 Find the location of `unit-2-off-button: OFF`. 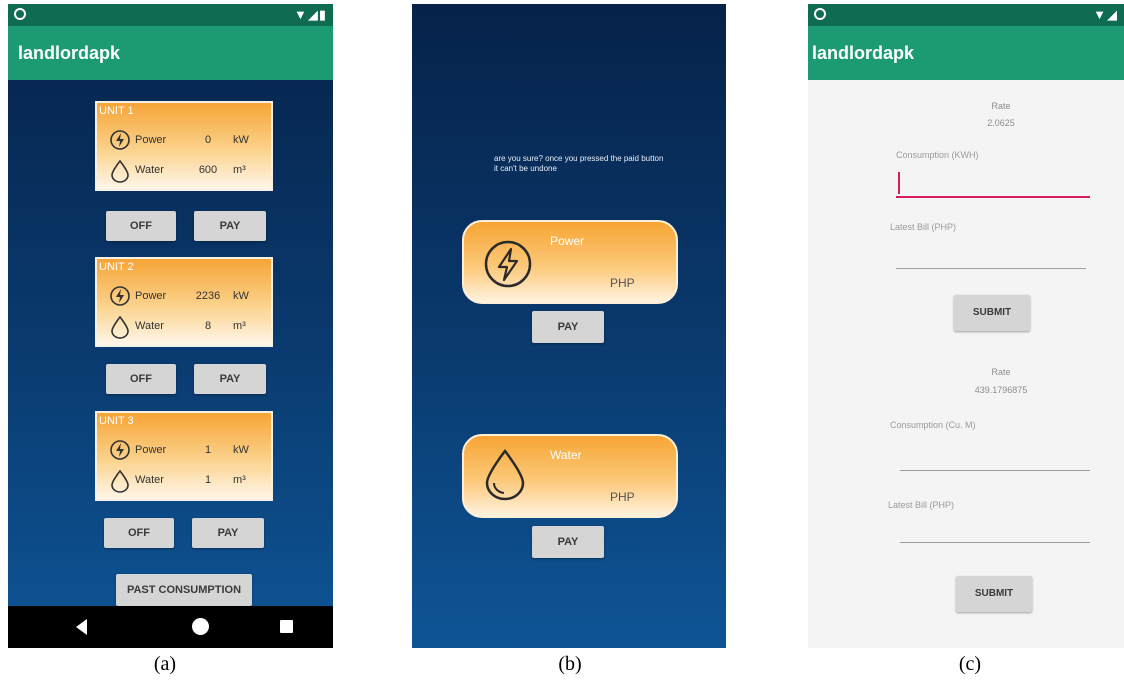

unit-2-off-button: OFF is located at coordinates (141, 379).